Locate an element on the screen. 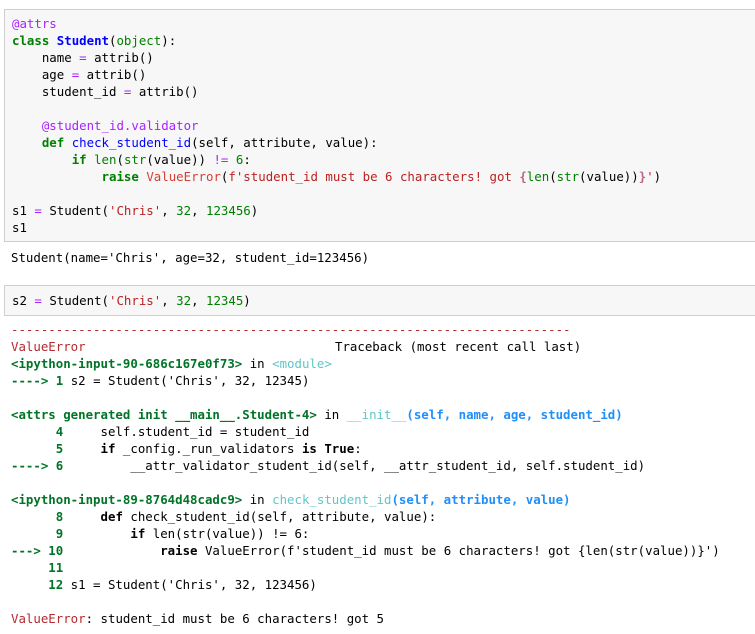 This screenshot has width=755, height=634. code-line: s2 = Student('Chris', 32, 12345) is located at coordinates (131, 300).